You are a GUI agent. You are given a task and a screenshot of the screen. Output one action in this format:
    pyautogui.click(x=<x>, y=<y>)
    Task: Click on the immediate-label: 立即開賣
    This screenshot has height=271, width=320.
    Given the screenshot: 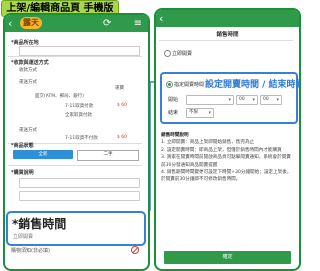 What is the action you would take?
    pyautogui.click(x=182, y=54)
    